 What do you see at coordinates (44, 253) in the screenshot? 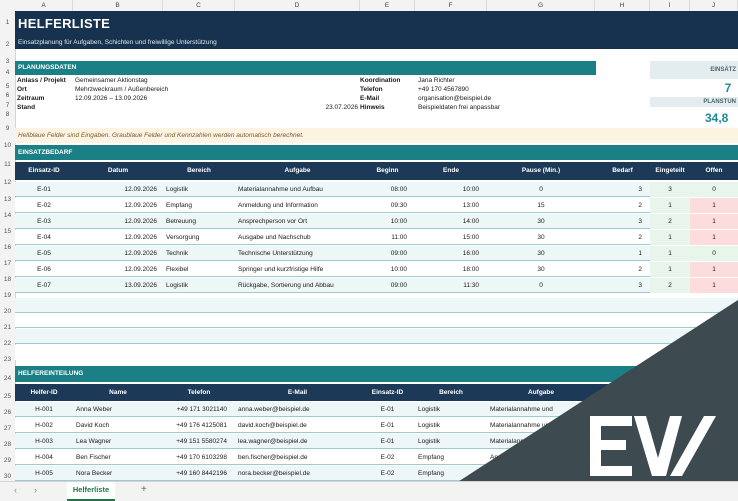
I see `bedarf-cell: E-05` at bounding box center [44, 253].